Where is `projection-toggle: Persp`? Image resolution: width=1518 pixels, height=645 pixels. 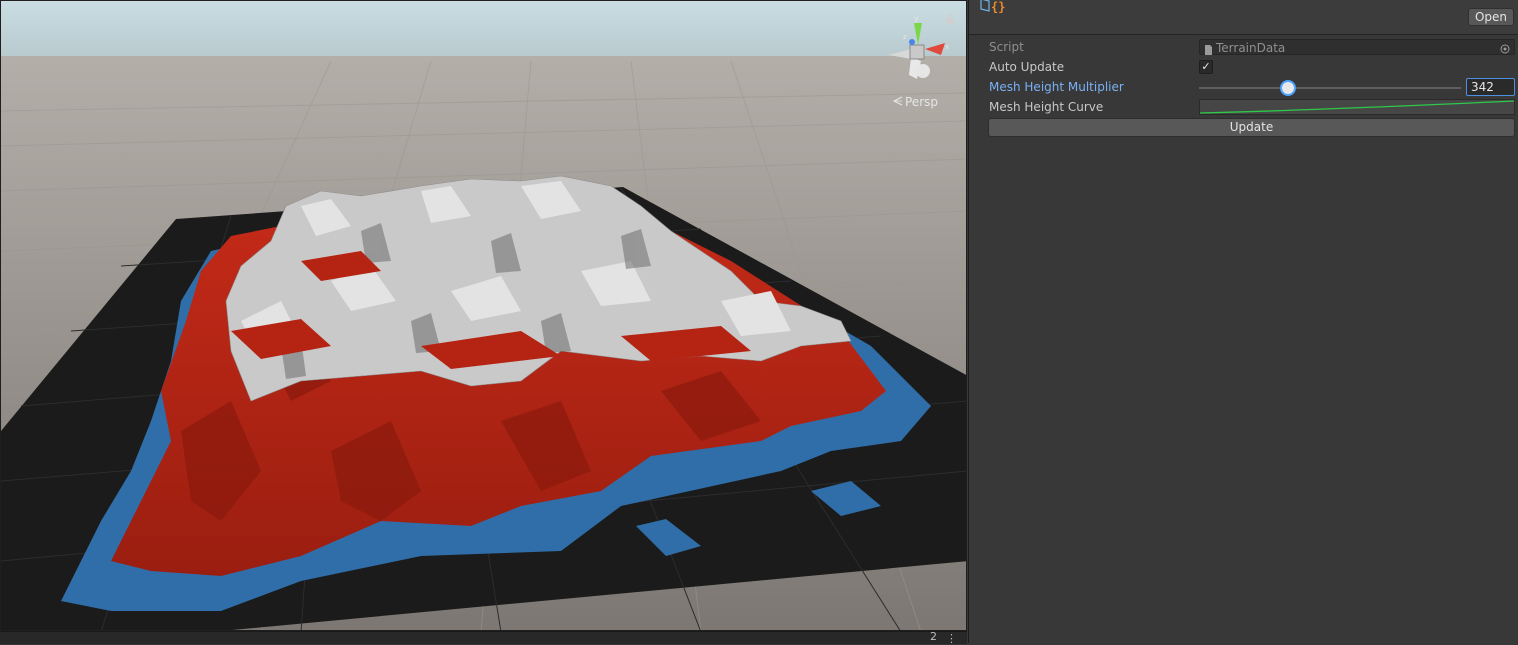 projection-toggle: Persp is located at coordinates (915, 102).